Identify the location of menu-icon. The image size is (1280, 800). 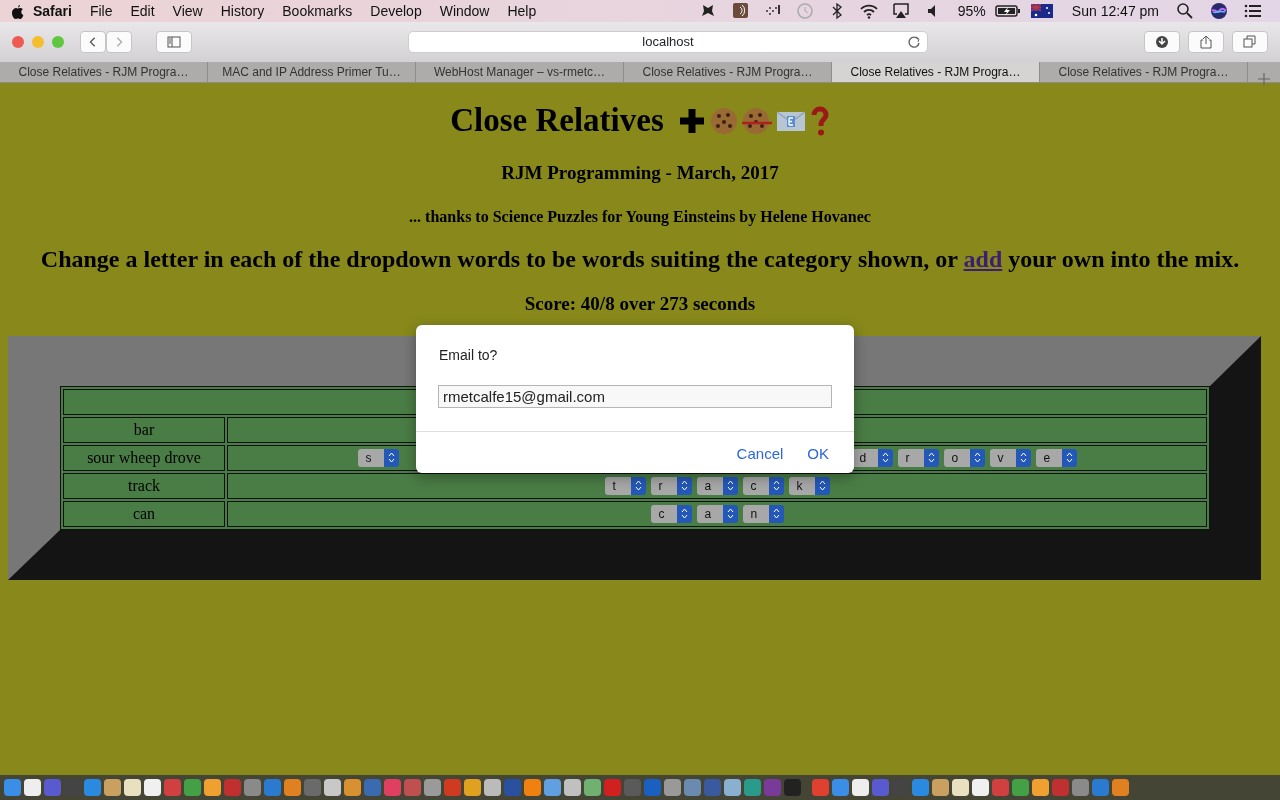
(1253, 11).